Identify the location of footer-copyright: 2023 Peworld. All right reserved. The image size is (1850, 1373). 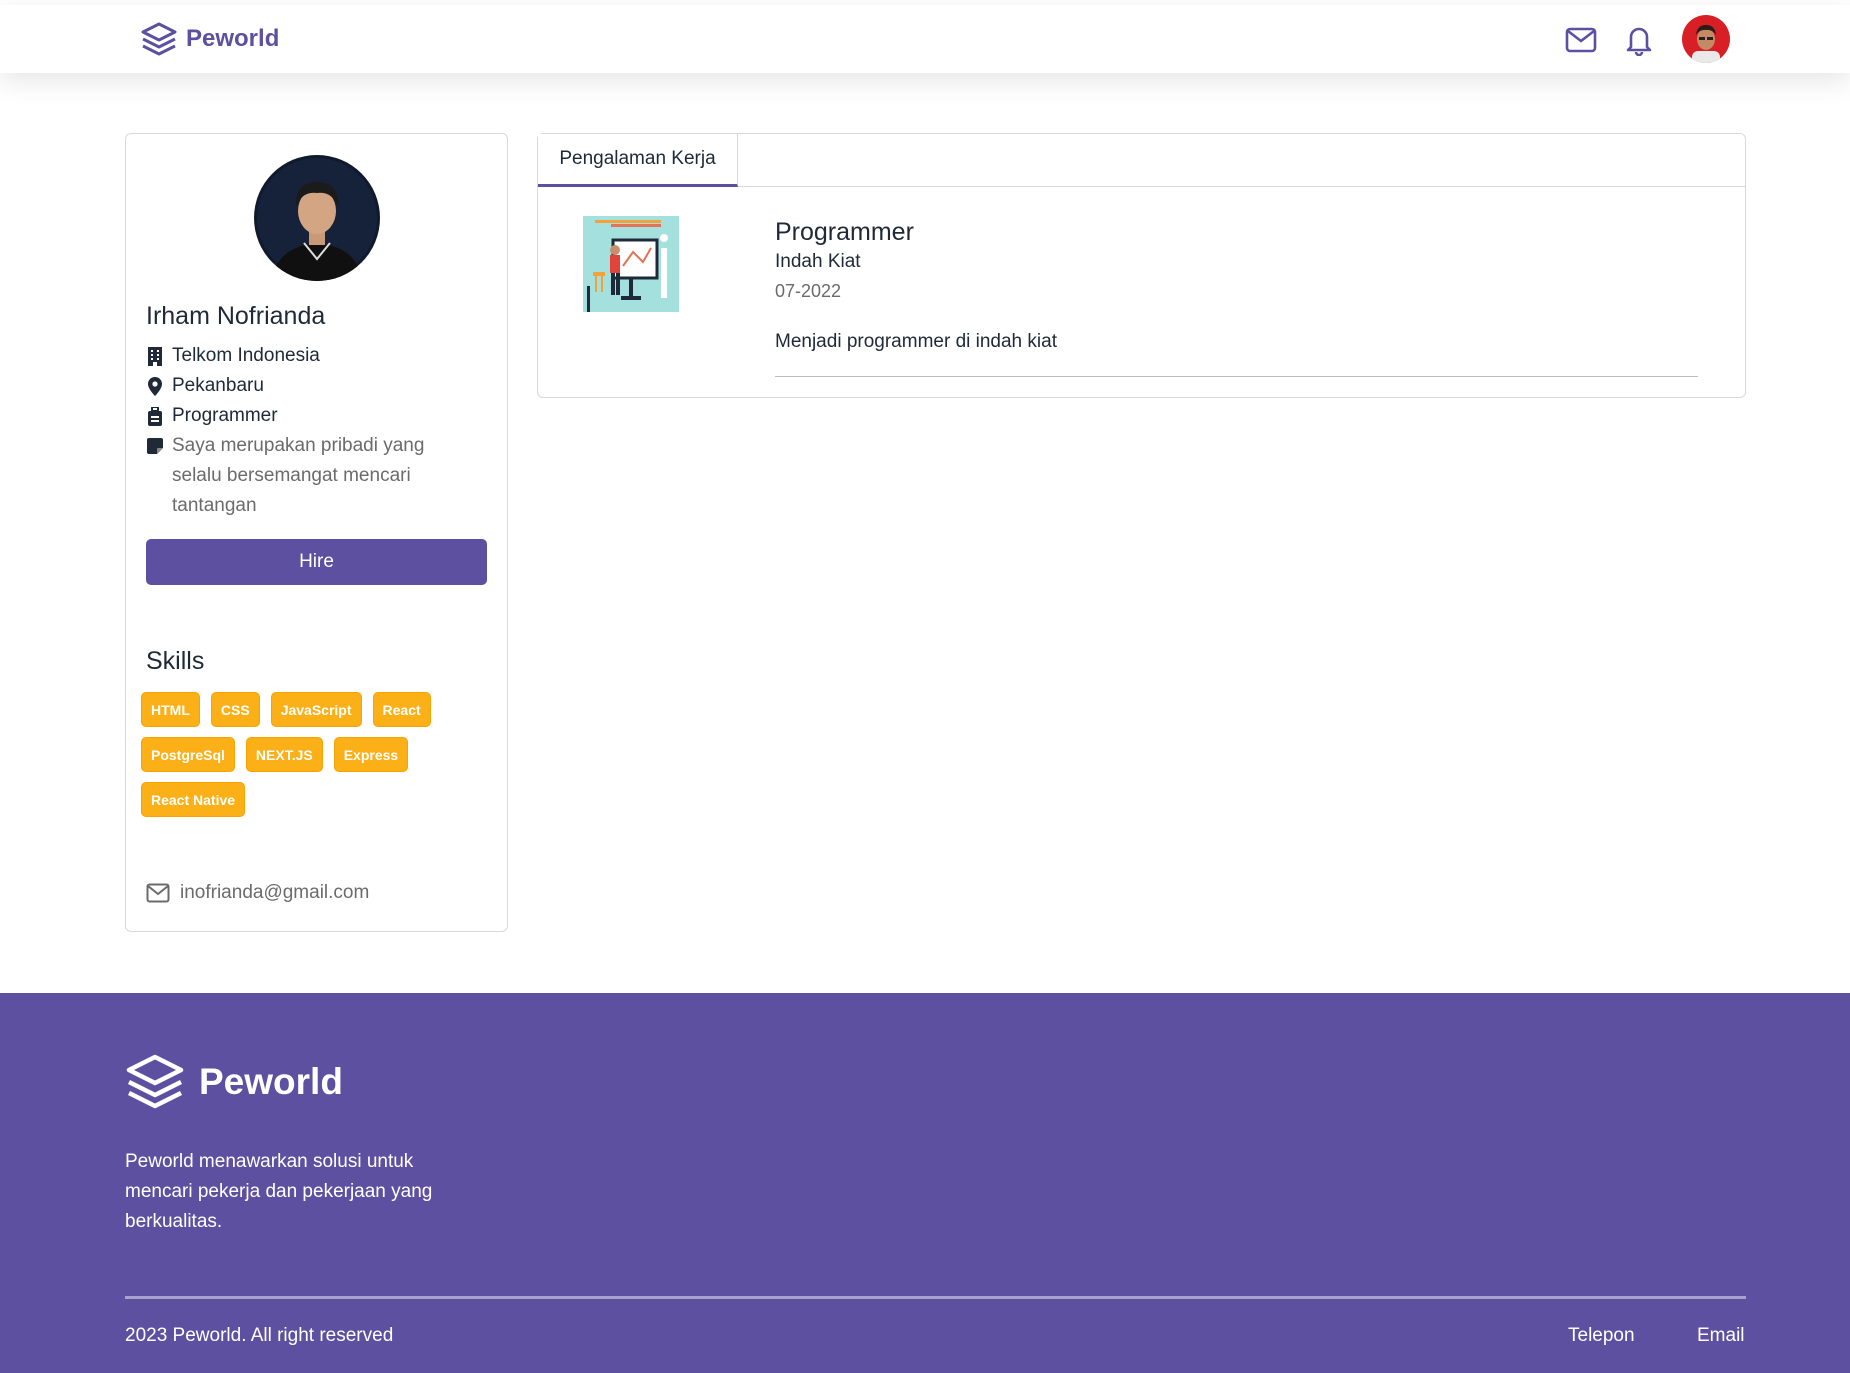
(259, 1335).